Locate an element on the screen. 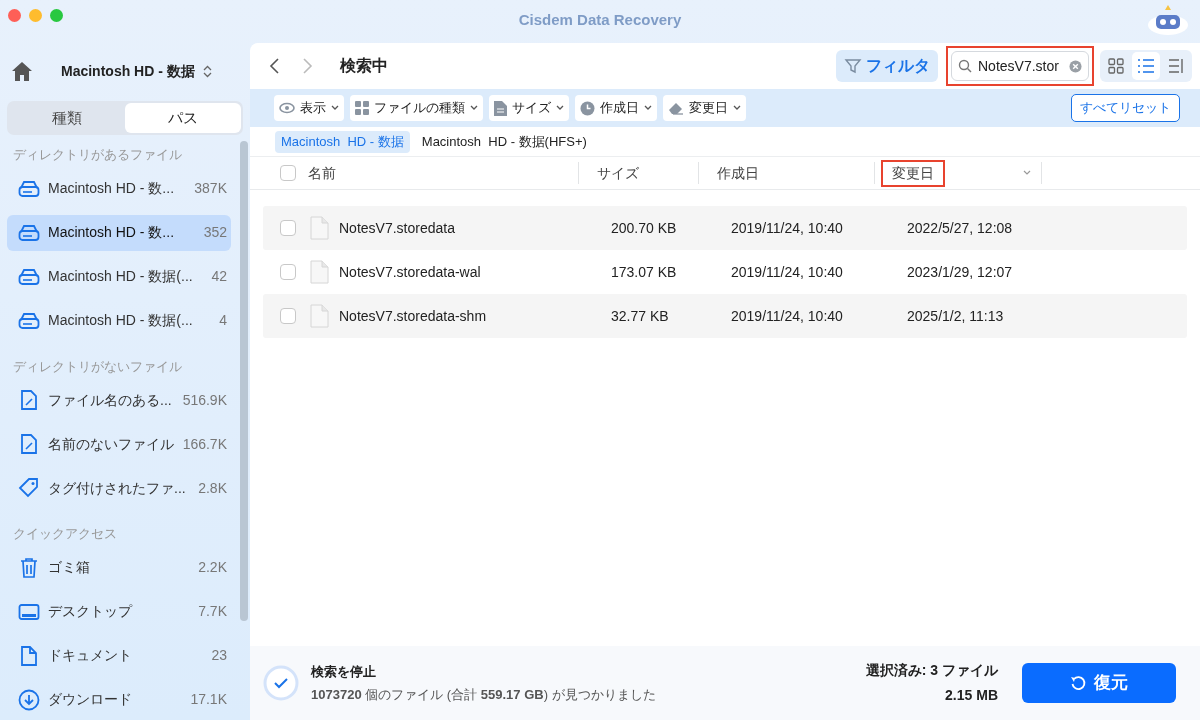 The image size is (1200, 720). filter-dropdown: 作成日 is located at coordinates (616, 108).